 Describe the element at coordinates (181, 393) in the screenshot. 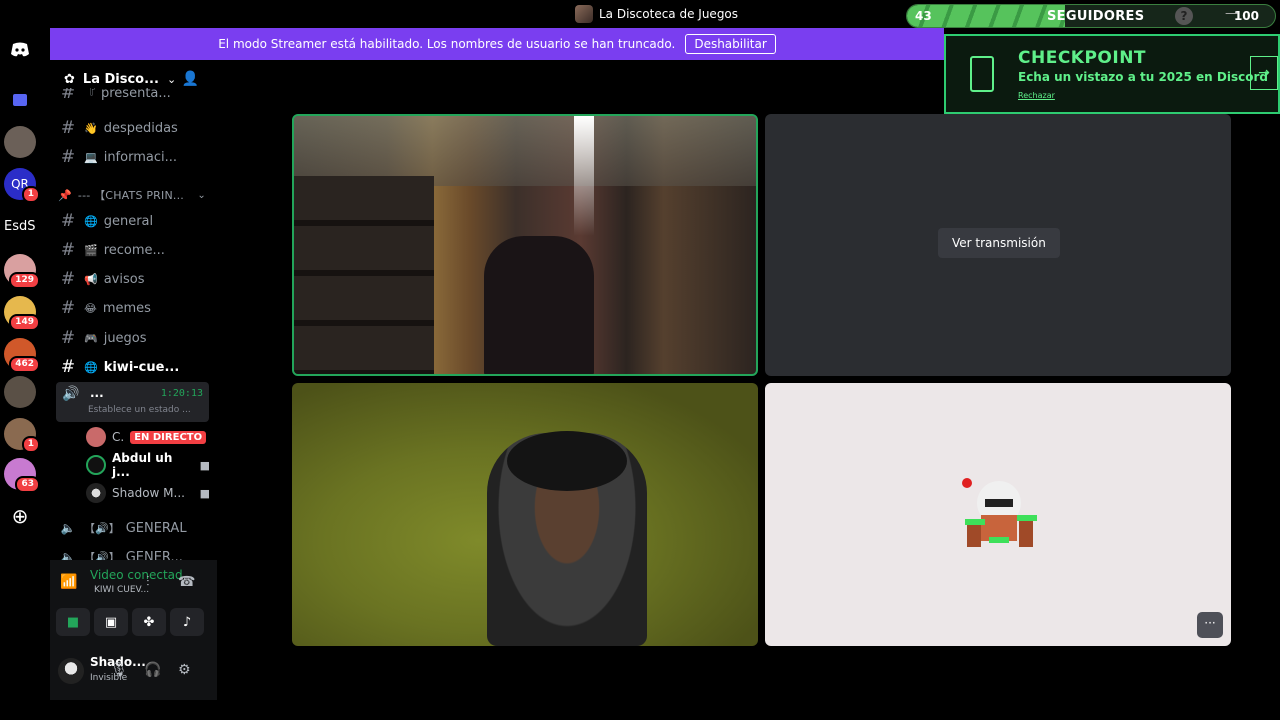

I see `voice-timer: 1:20:13` at that location.